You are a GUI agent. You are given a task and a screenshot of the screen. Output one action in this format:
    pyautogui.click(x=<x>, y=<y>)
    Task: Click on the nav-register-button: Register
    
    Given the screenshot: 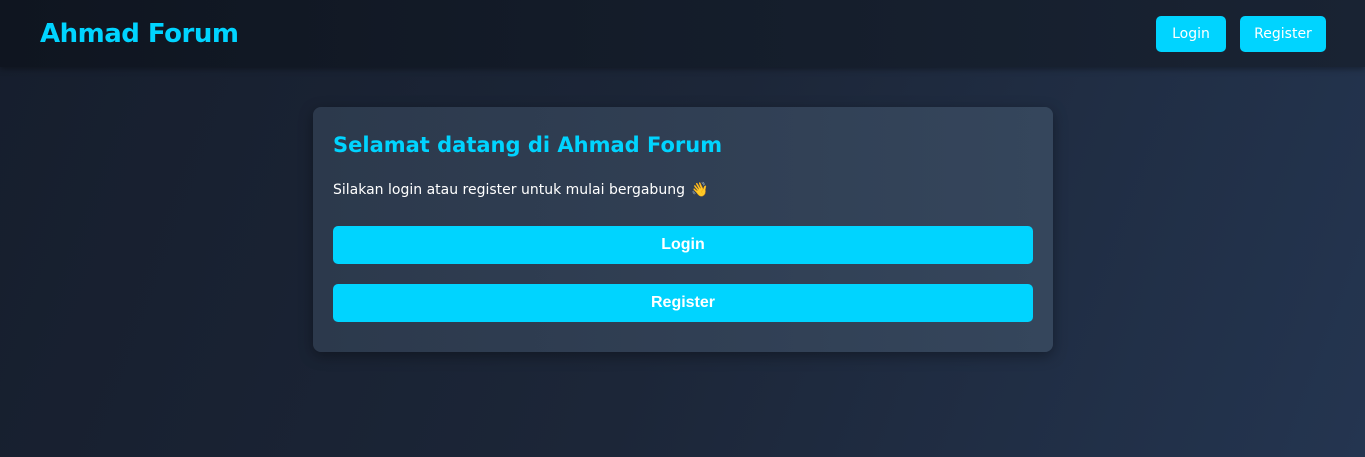 What is the action you would take?
    pyautogui.click(x=1283, y=34)
    